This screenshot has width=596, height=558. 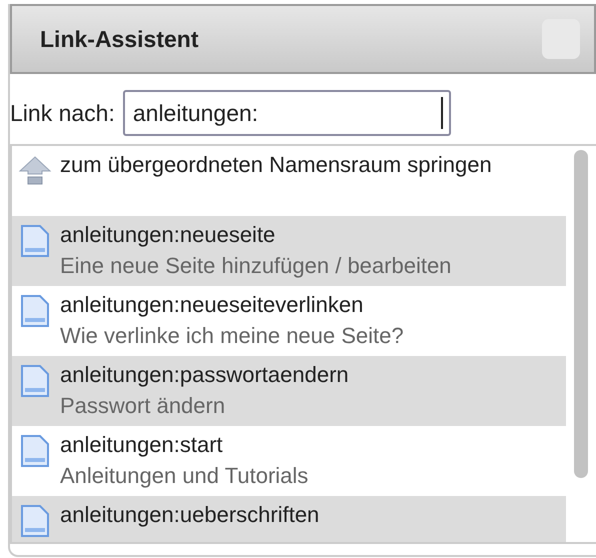 What do you see at coordinates (212, 305) in the screenshot?
I see `page-name: anleitungen:neueseiteverlinken` at bounding box center [212, 305].